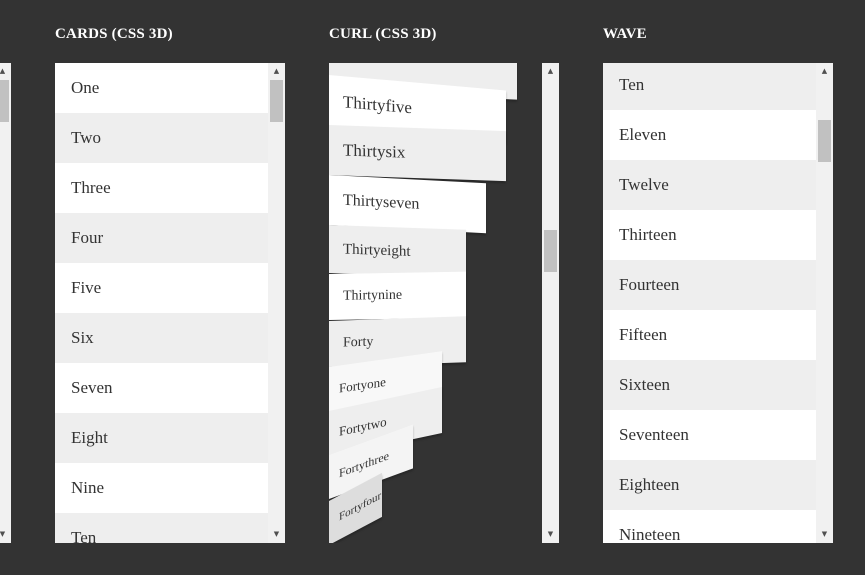 This screenshot has height=575, width=865. Describe the element at coordinates (417, 153) in the screenshot. I see `list-item: Thirtysix` at that location.